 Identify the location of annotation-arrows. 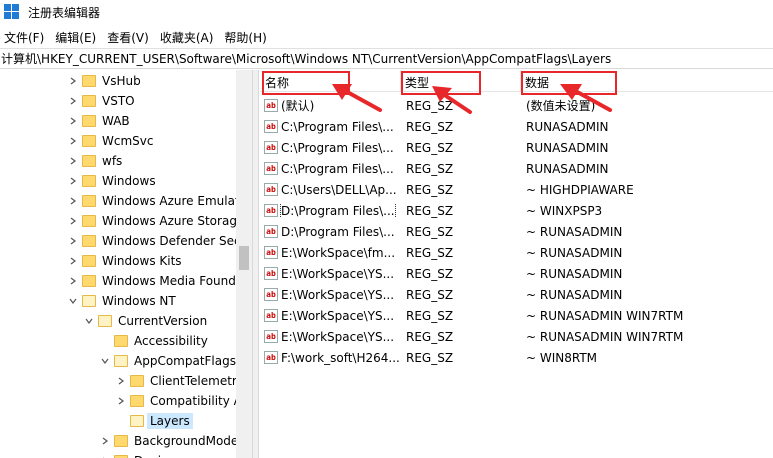
(472, 99).